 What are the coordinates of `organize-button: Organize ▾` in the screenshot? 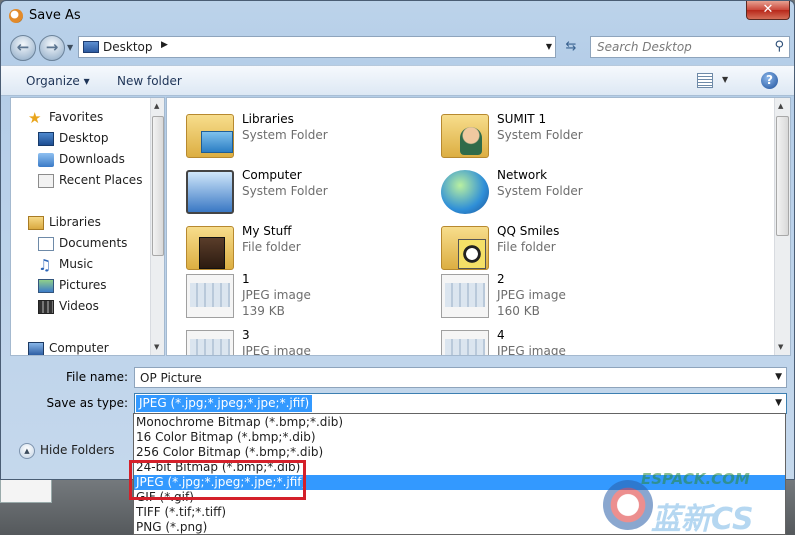 It's located at (58, 81).